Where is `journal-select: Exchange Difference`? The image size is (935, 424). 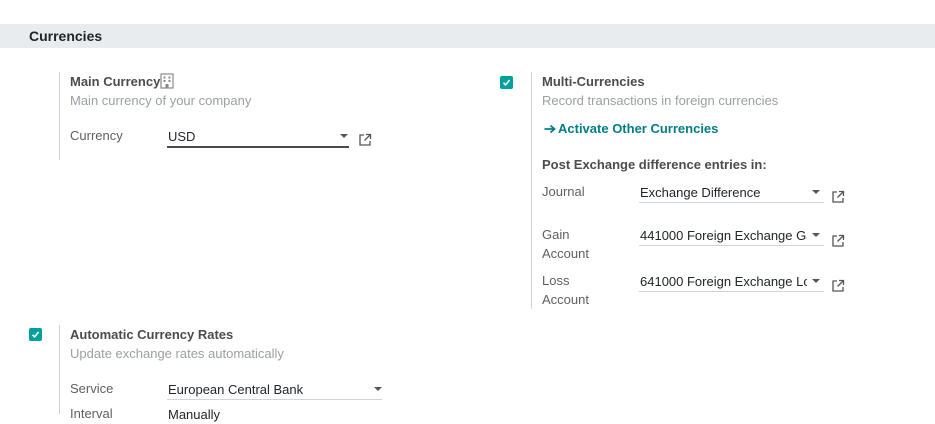
journal-select: Exchange Difference is located at coordinates (731, 193).